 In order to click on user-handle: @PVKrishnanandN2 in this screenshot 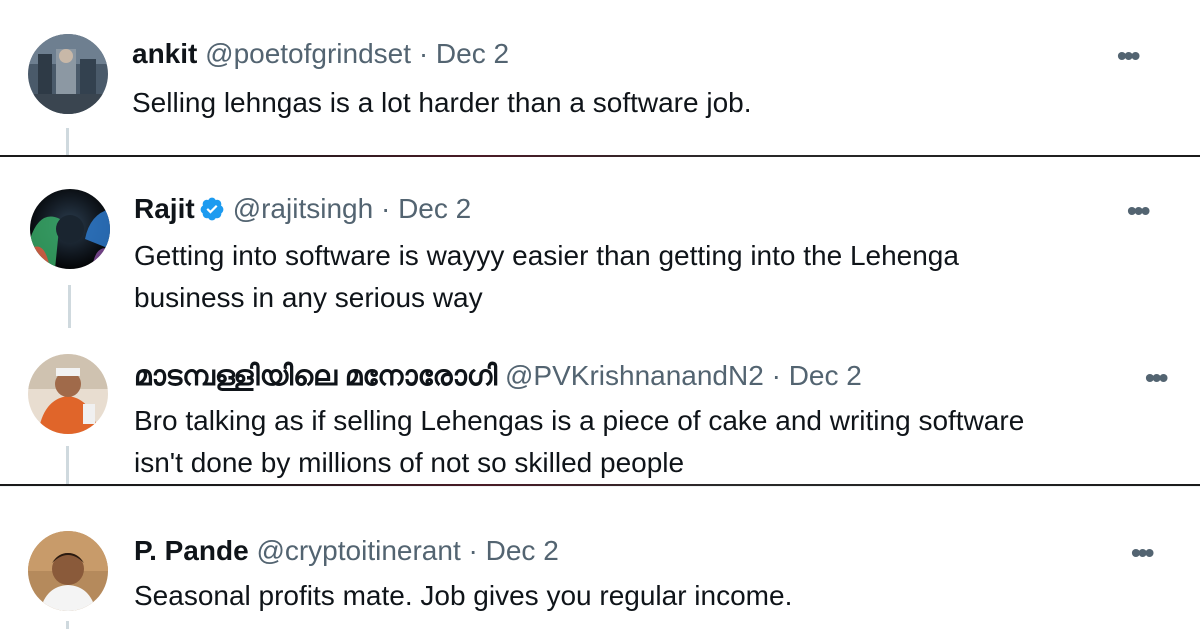, I will do `click(634, 375)`.